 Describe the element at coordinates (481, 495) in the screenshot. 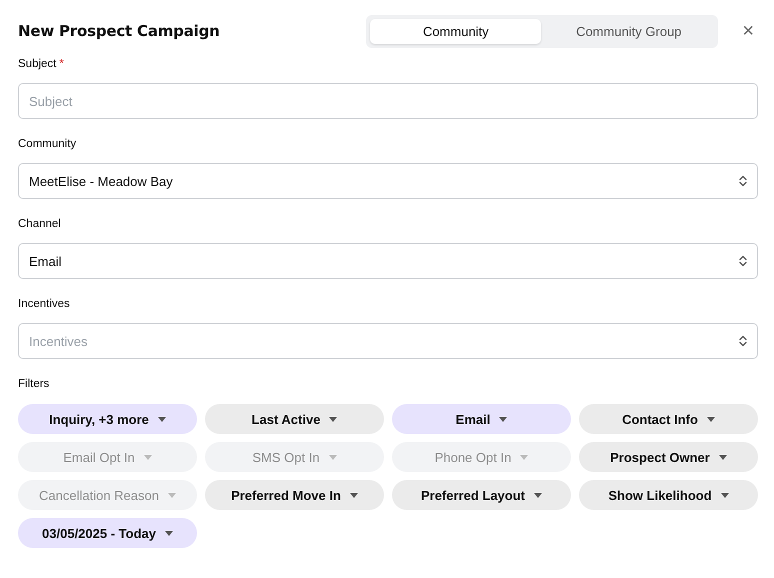

I see `filter-chip: Preferred Layout` at that location.